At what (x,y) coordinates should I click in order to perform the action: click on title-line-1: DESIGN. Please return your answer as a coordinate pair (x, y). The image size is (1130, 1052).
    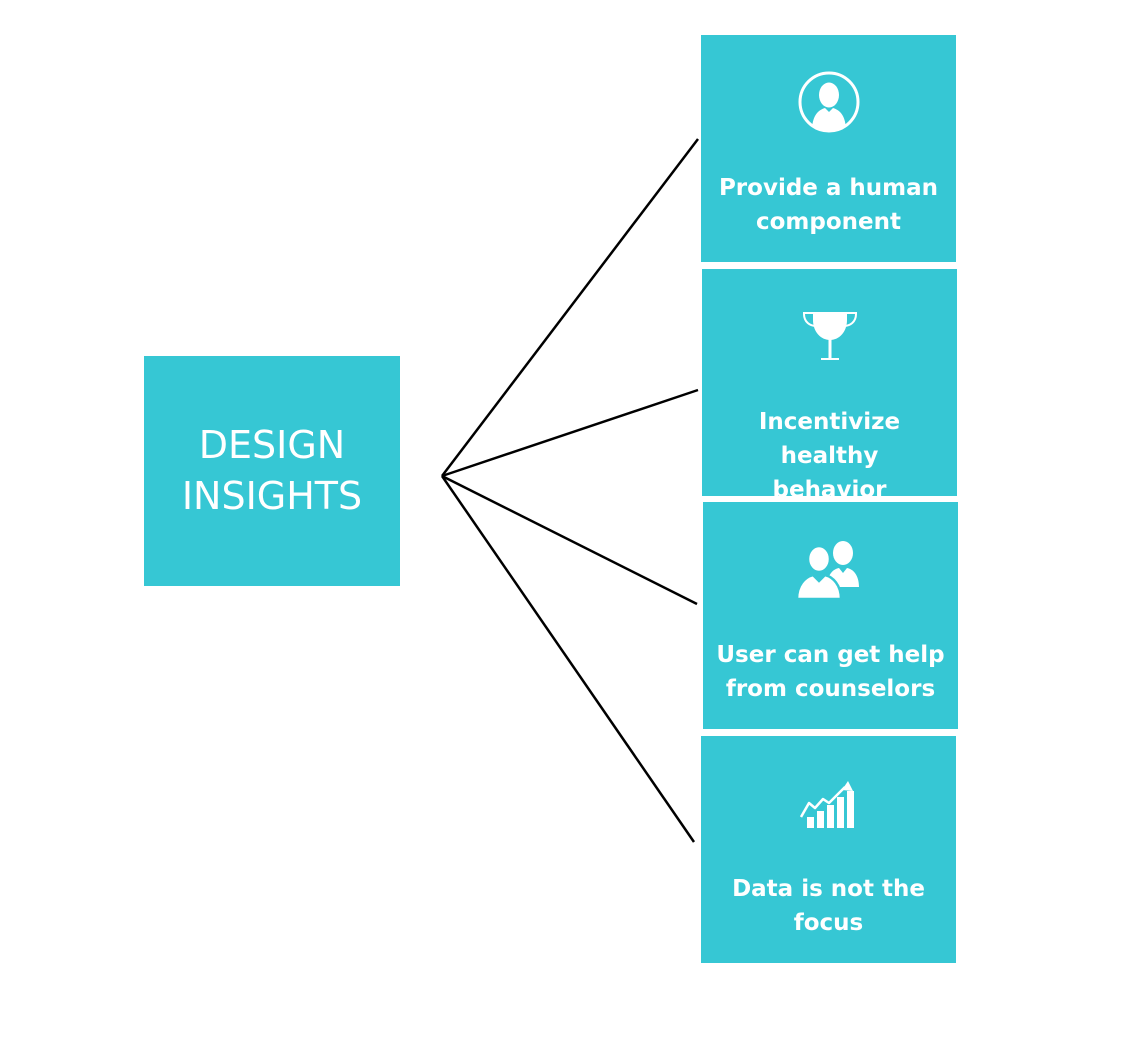
    Looking at the image, I should click on (272, 445).